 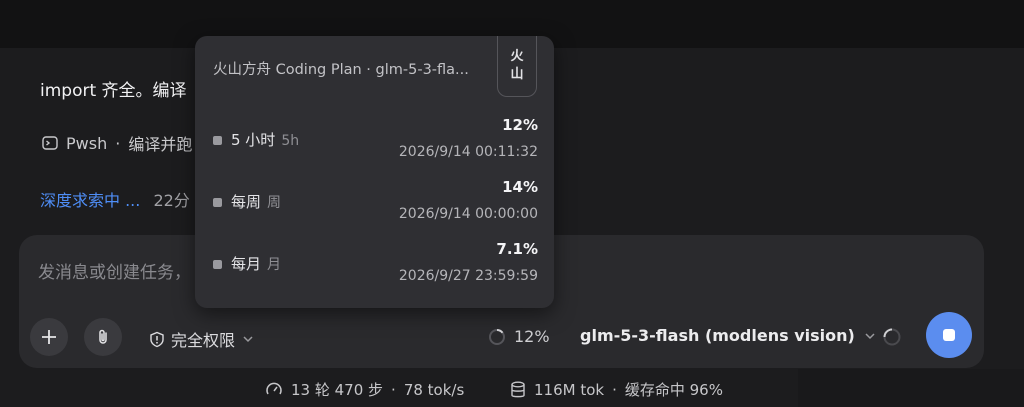 What do you see at coordinates (157, 339) in the screenshot?
I see `shield-icon` at bounding box center [157, 339].